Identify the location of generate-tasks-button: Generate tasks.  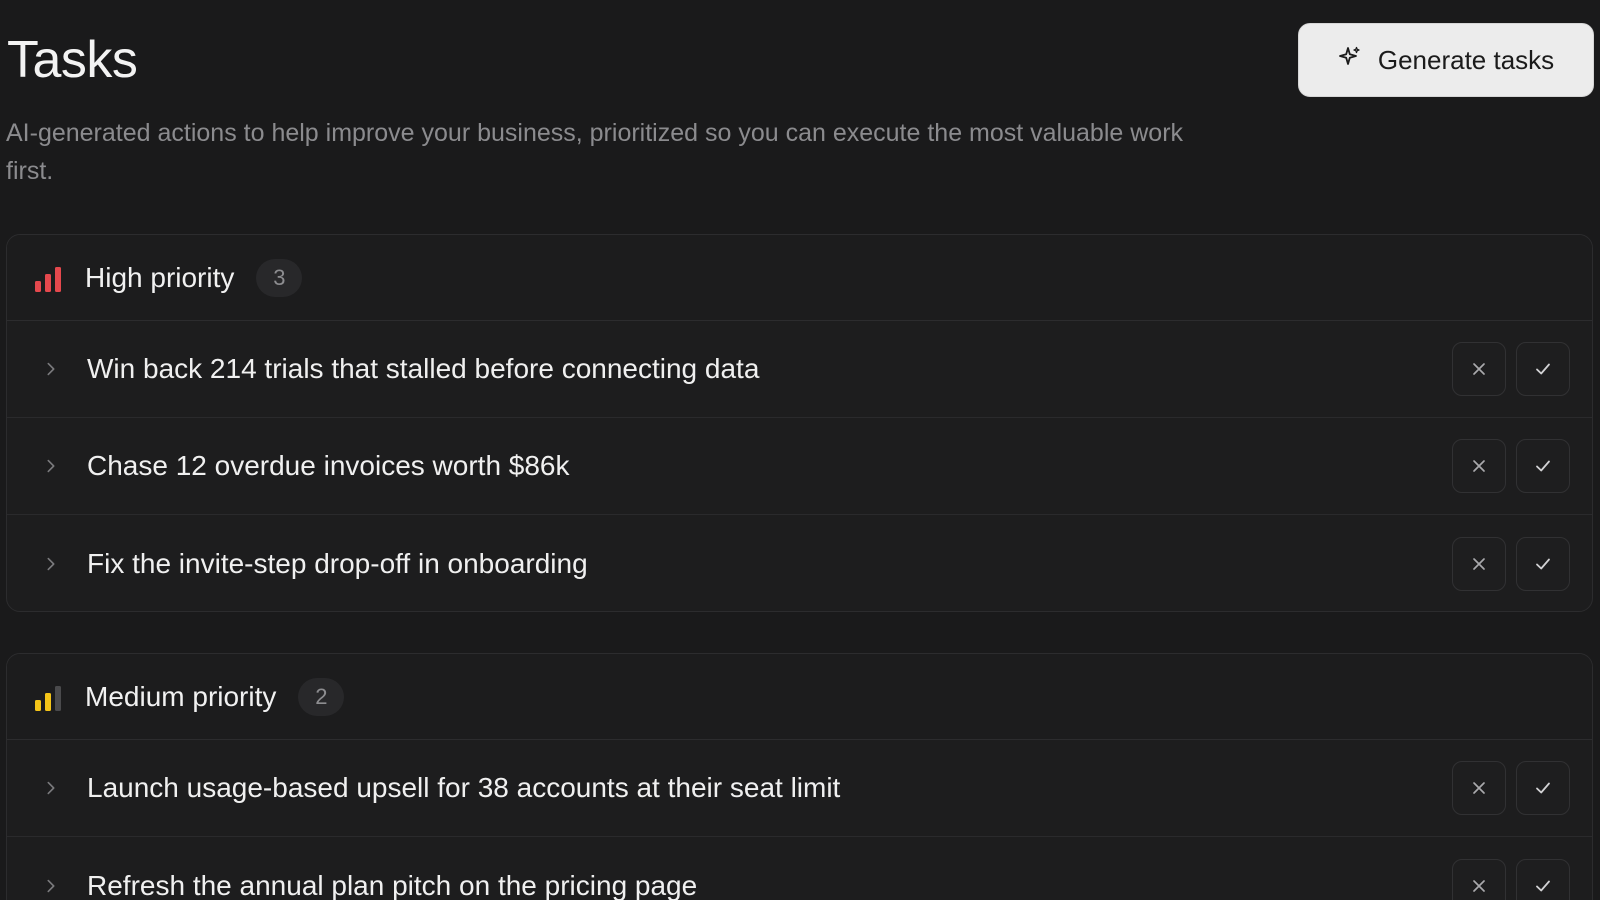
(1446, 60).